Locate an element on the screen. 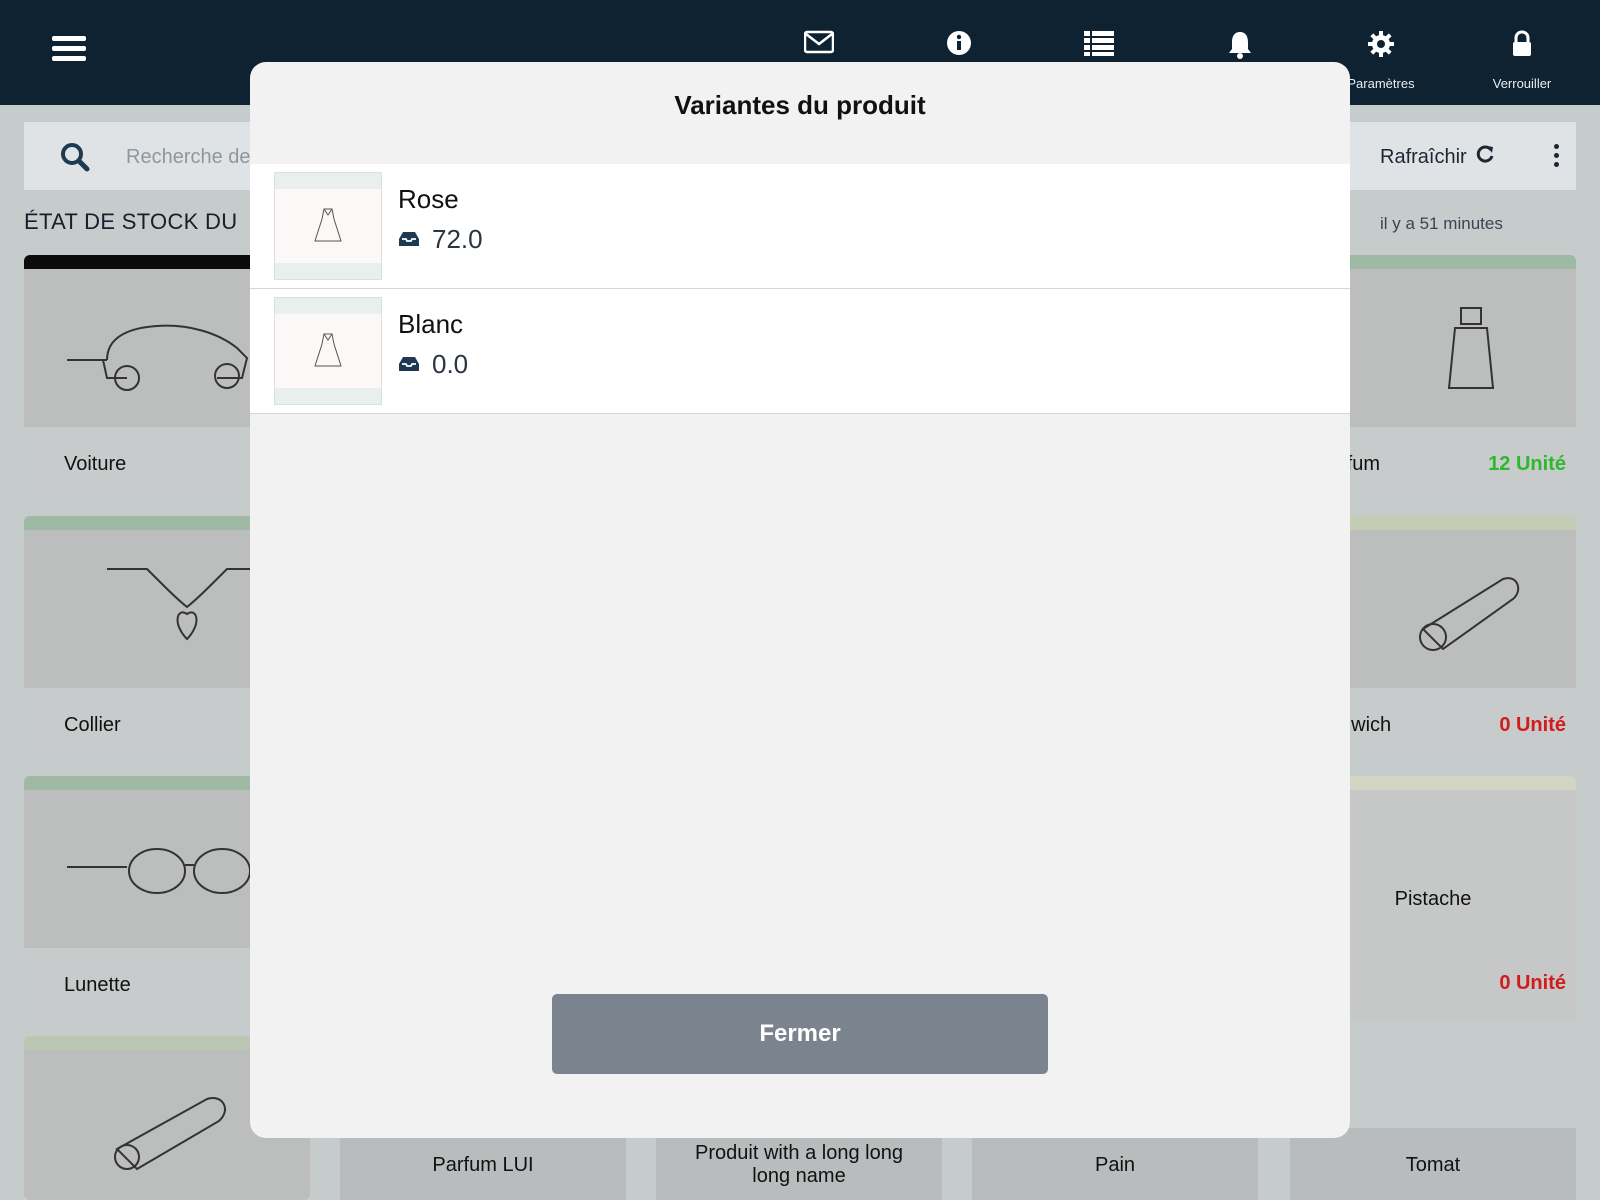  info-icon is located at coordinates (959, 47).